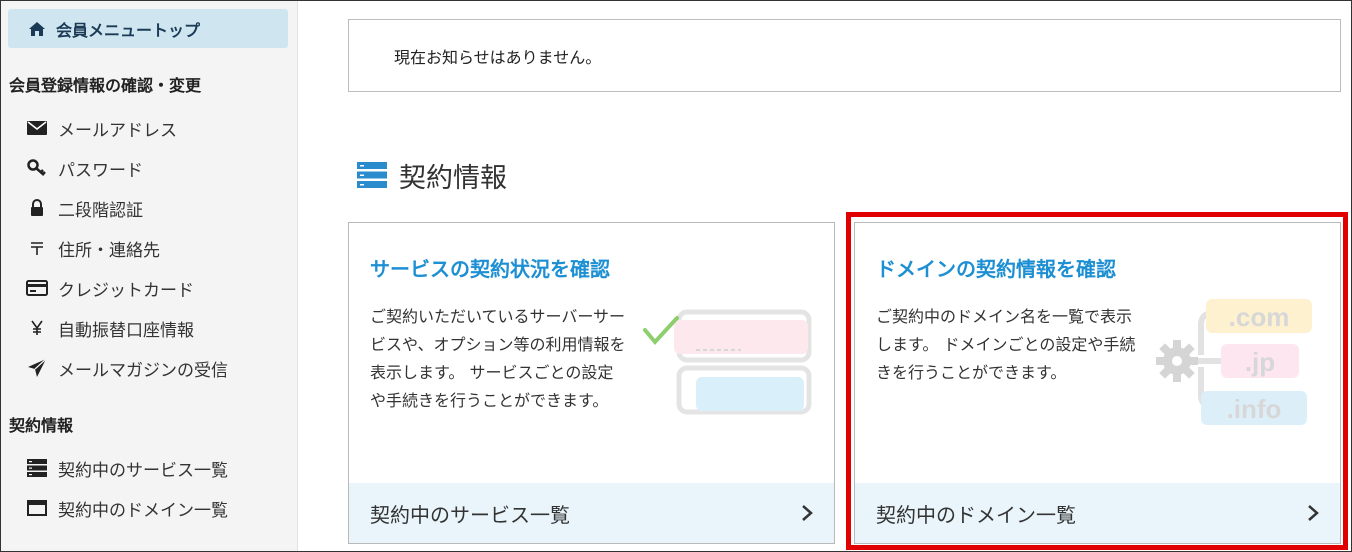  What do you see at coordinates (143, 370) in the screenshot?
I see `sidebar-item-label: メールマガジンの受信` at bounding box center [143, 370].